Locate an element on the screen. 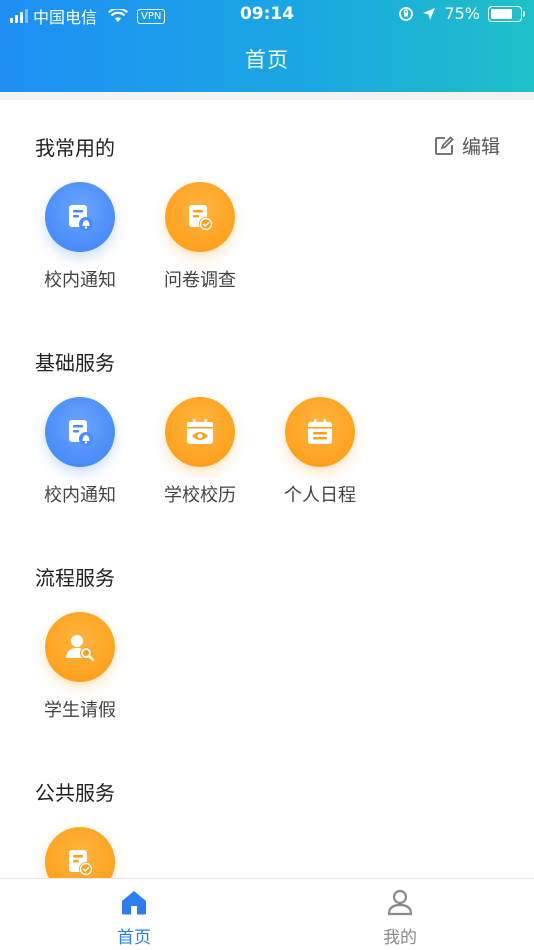 The width and height of the screenshot is (534, 950). tile-label: 问卷调查 is located at coordinates (200, 280).